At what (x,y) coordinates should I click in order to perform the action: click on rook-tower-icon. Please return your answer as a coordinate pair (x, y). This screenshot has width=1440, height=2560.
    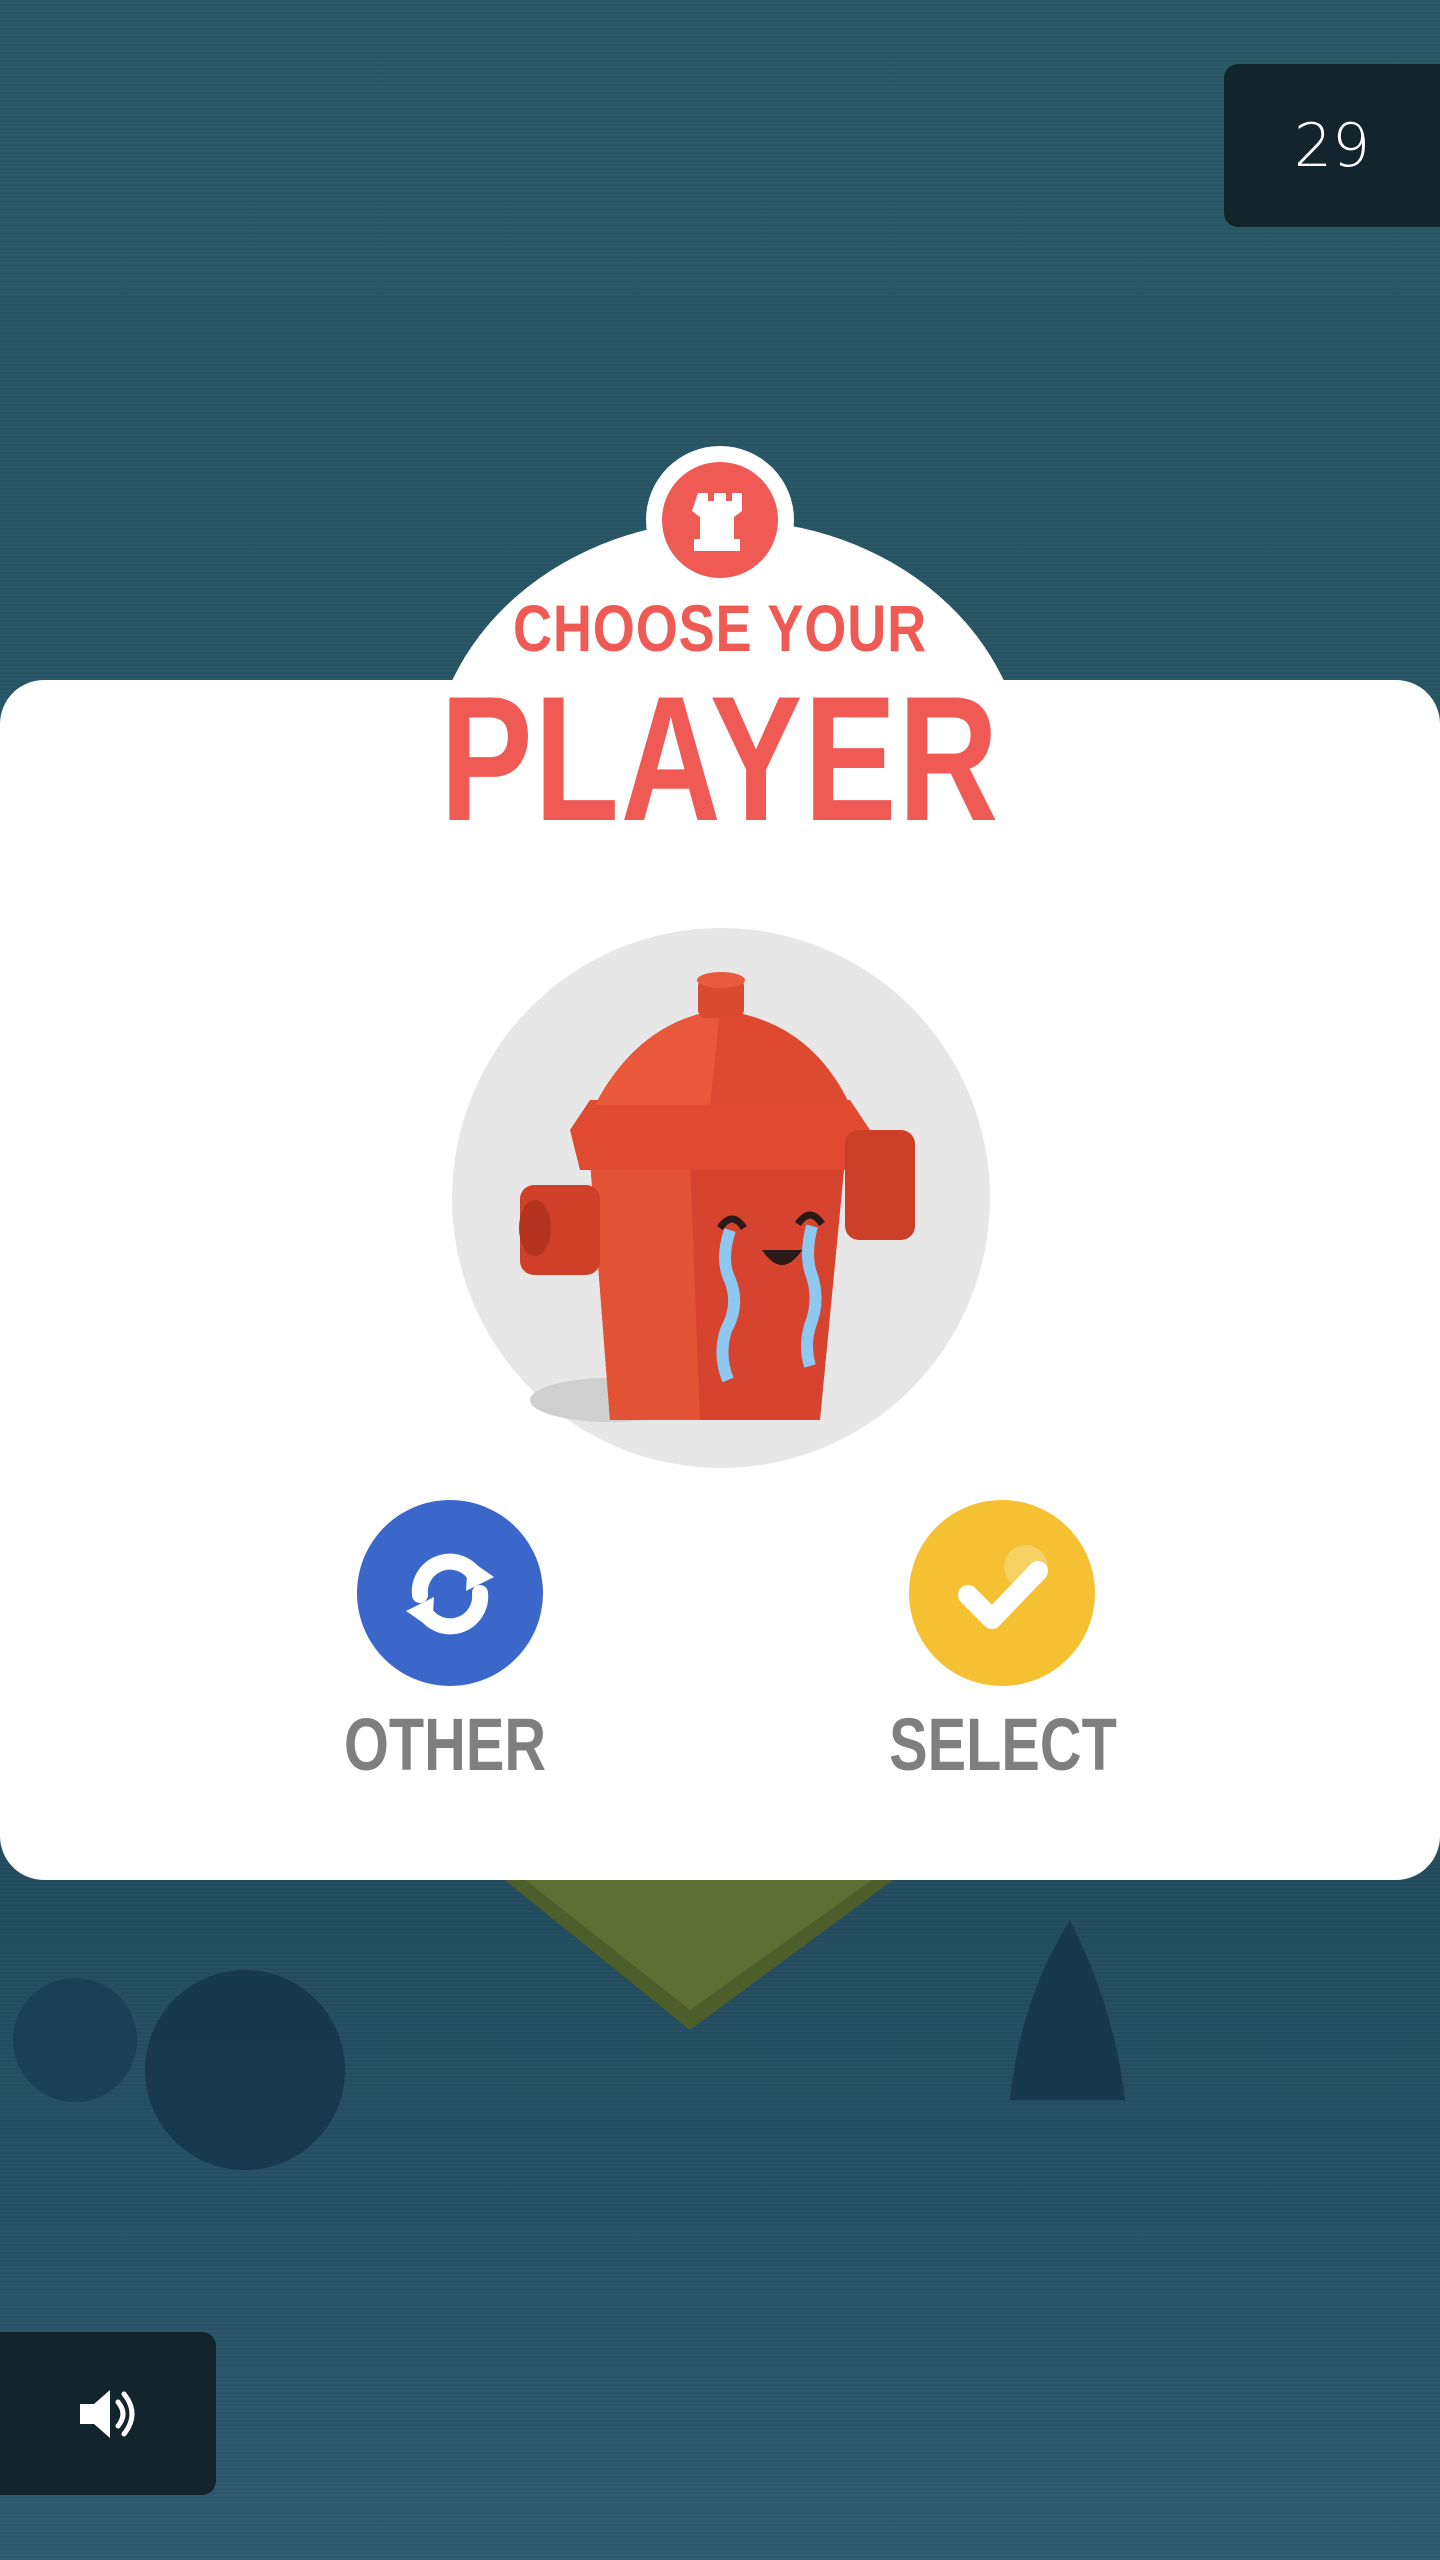
    Looking at the image, I should click on (720, 520).